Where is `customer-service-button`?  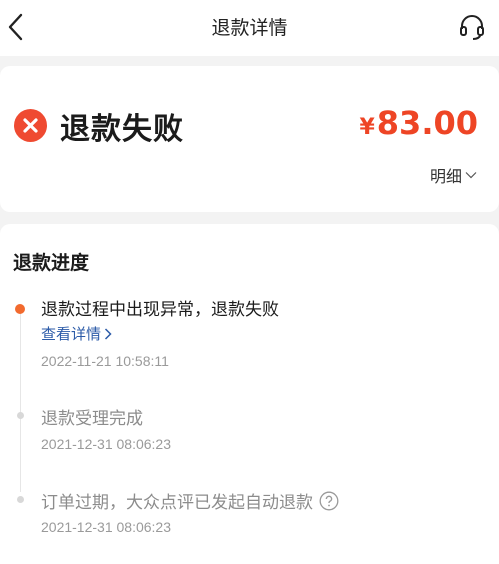
customer-service-button is located at coordinates (472, 27).